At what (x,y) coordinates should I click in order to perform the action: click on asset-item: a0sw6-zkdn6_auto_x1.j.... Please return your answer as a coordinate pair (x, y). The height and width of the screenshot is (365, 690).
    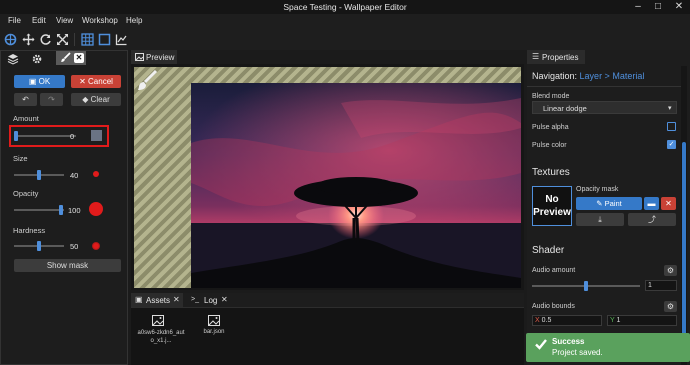
    Looking at the image, I should click on (161, 335).